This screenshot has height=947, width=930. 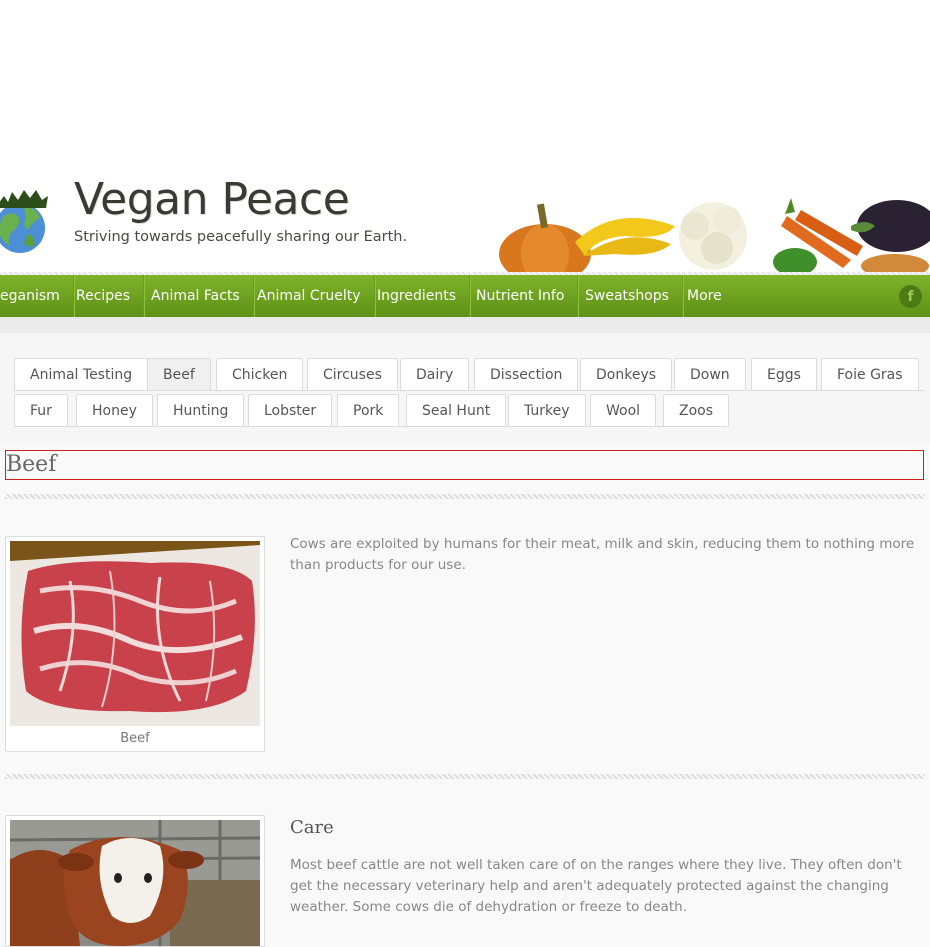 I want to click on tab-fur: Fur, so click(x=41, y=410).